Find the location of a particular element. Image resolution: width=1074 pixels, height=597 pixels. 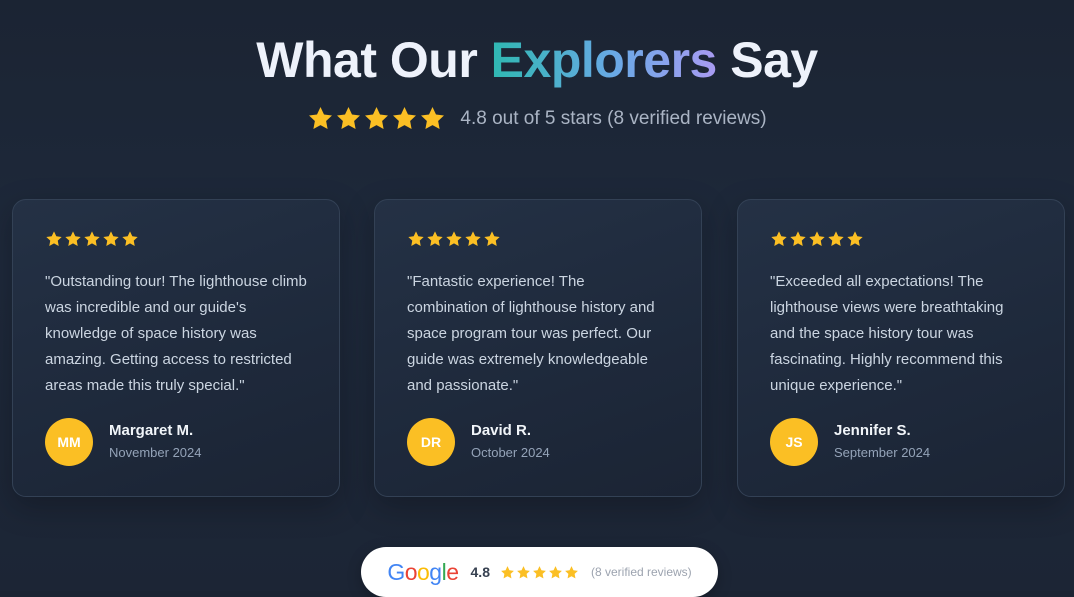

google-stars is located at coordinates (539, 572).